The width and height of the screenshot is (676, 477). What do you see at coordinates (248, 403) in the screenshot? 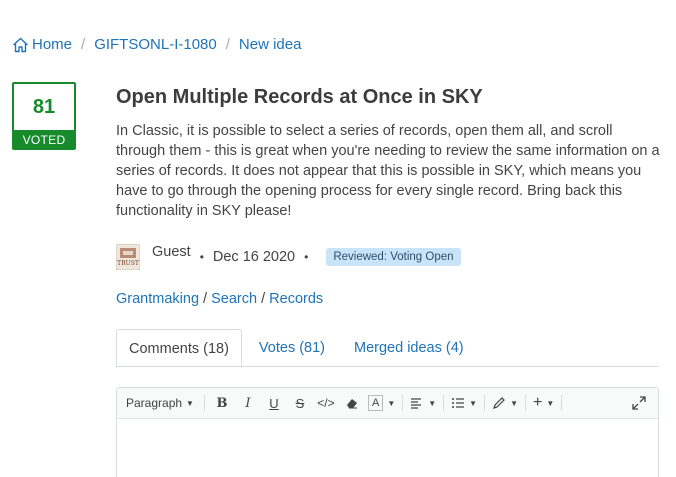
I see `italic-button: I` at bounding box center [248, 403].